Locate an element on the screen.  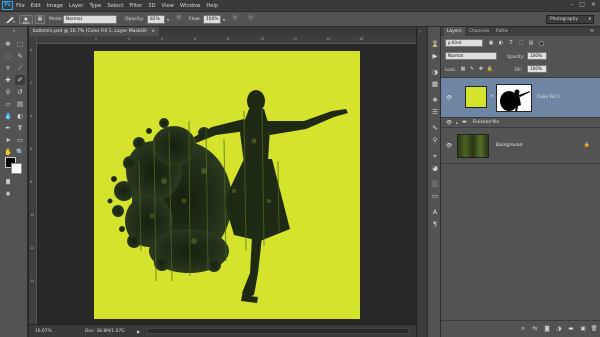
close-button: ✕ is located at coordinates (593, 4).